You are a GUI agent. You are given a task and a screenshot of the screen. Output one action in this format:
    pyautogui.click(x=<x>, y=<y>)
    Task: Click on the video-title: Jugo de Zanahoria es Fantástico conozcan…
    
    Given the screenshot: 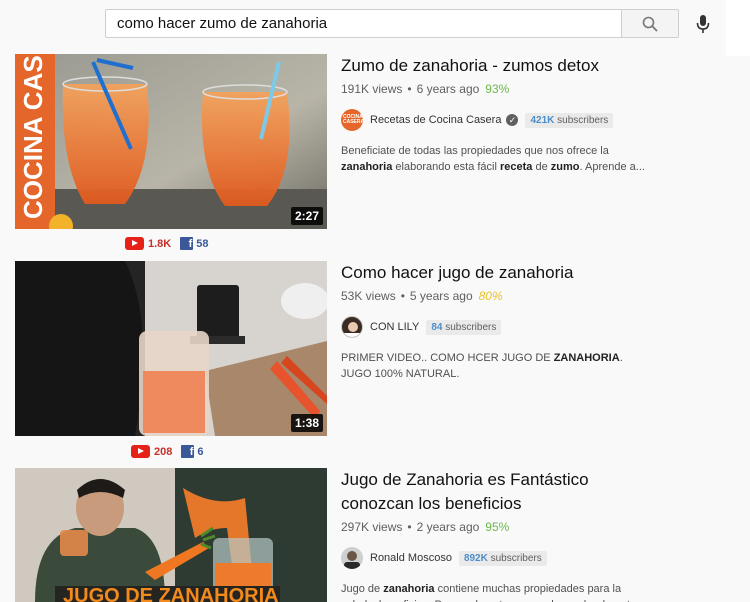 What is the action you would take?
    pyautogui.click(x=471, y=492)
    